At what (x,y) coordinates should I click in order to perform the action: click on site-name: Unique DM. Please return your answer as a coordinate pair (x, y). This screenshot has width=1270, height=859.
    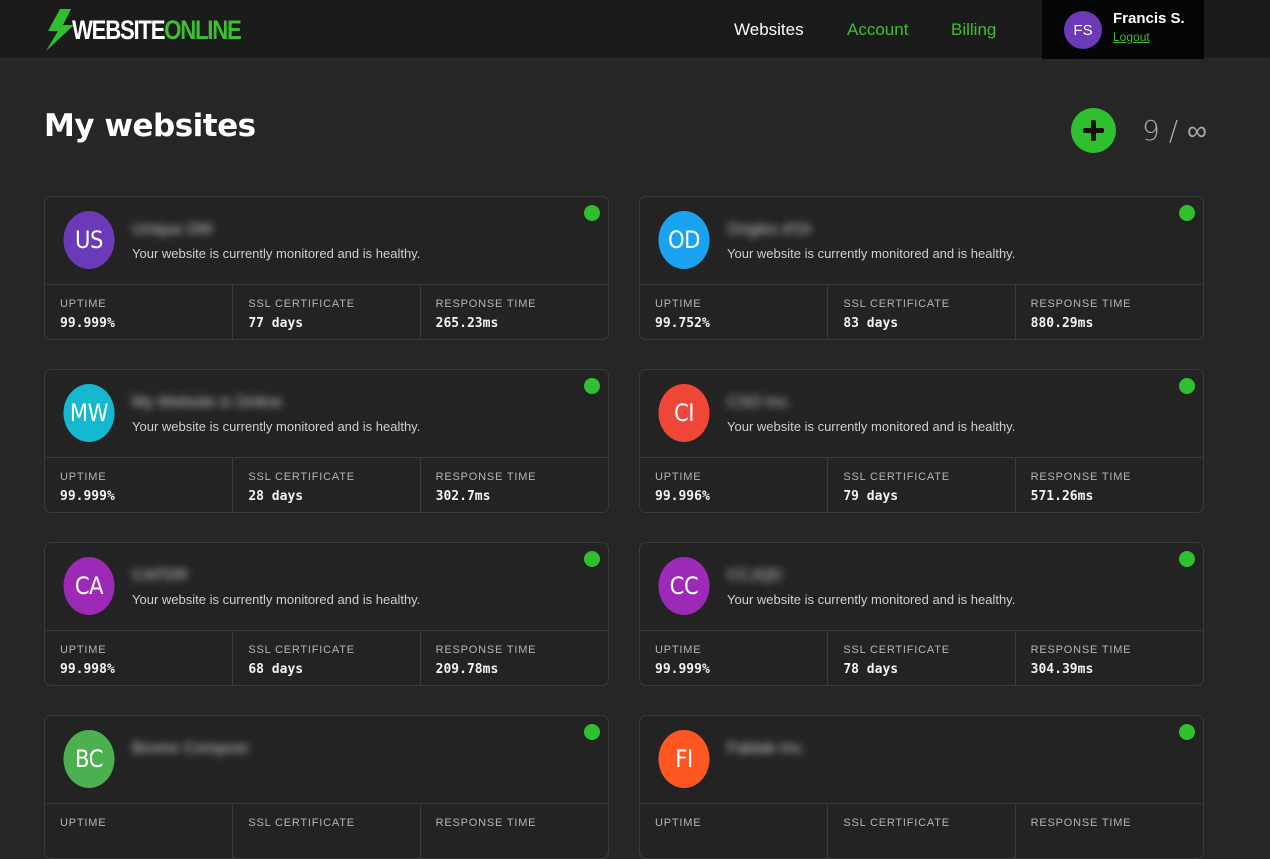
    Looking at the image, I should click on (172, 229).